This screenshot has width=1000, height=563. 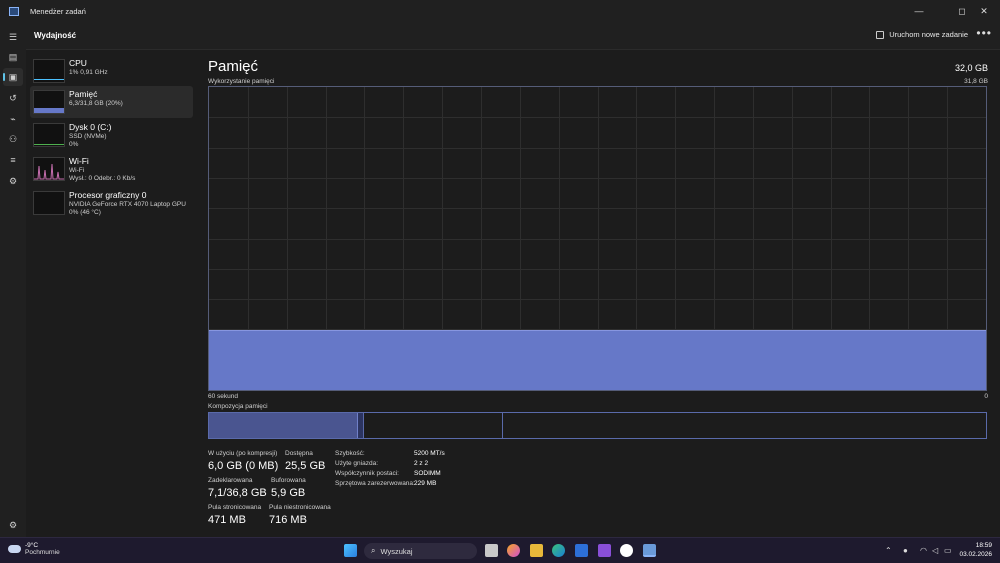 What do you see at coordinates (558, 550) in the screenshot?
I see `edge-icon` at bounding box center [558, 550].